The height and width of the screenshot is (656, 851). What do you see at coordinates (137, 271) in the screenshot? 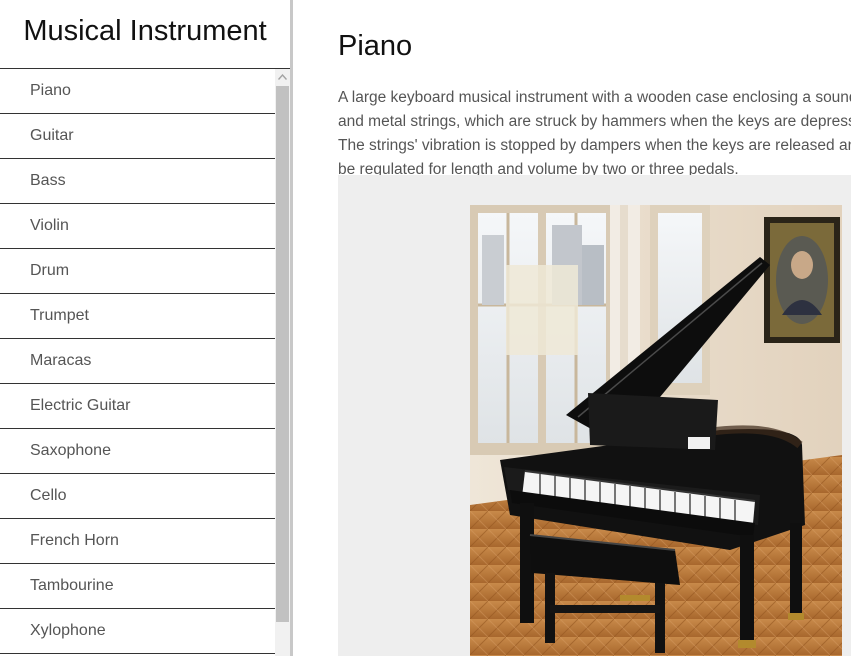
I see `sidebar-item-drum: Drum` at bounding box center [137, 271].